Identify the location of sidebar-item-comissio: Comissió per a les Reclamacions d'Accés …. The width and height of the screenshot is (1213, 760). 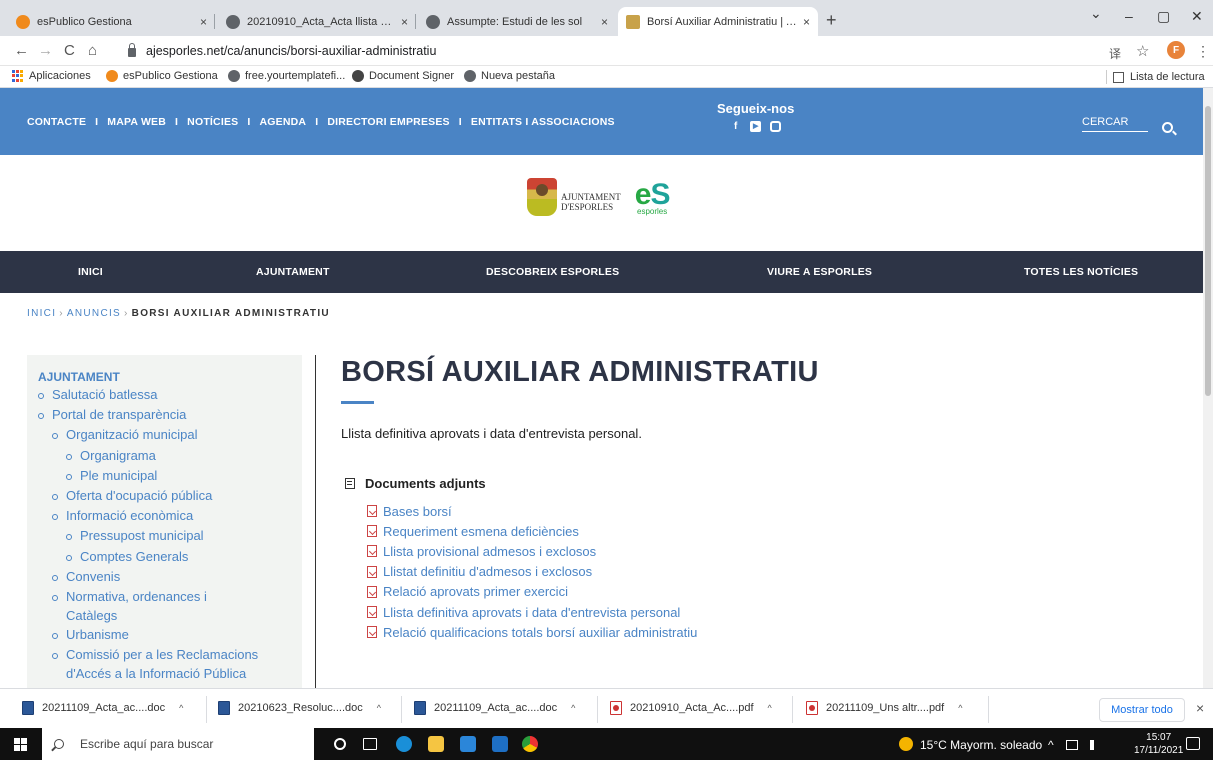
(169, 664).